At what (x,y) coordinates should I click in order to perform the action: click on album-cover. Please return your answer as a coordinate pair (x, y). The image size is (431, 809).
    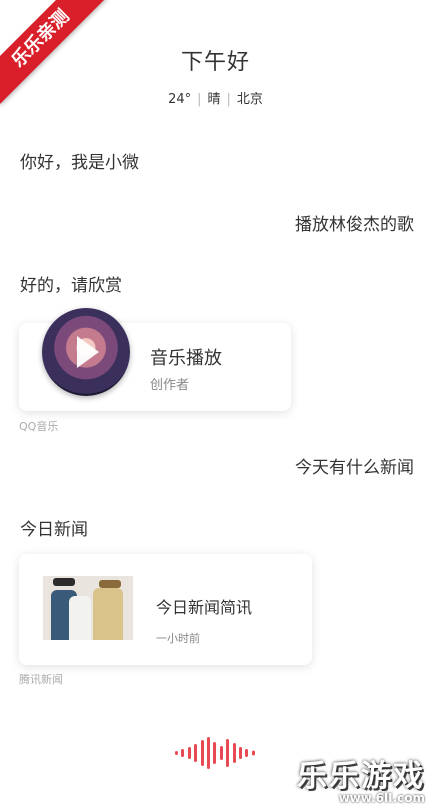
    Looking at the image, I should click on (86, 352).